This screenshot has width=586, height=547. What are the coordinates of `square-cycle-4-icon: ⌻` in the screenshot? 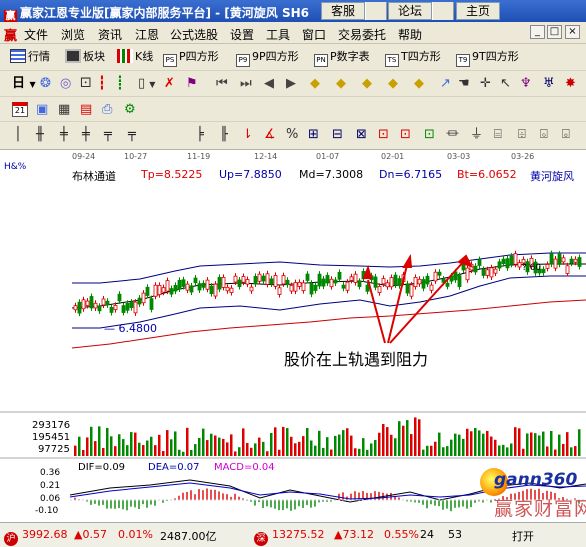 It's located at (566, 135).